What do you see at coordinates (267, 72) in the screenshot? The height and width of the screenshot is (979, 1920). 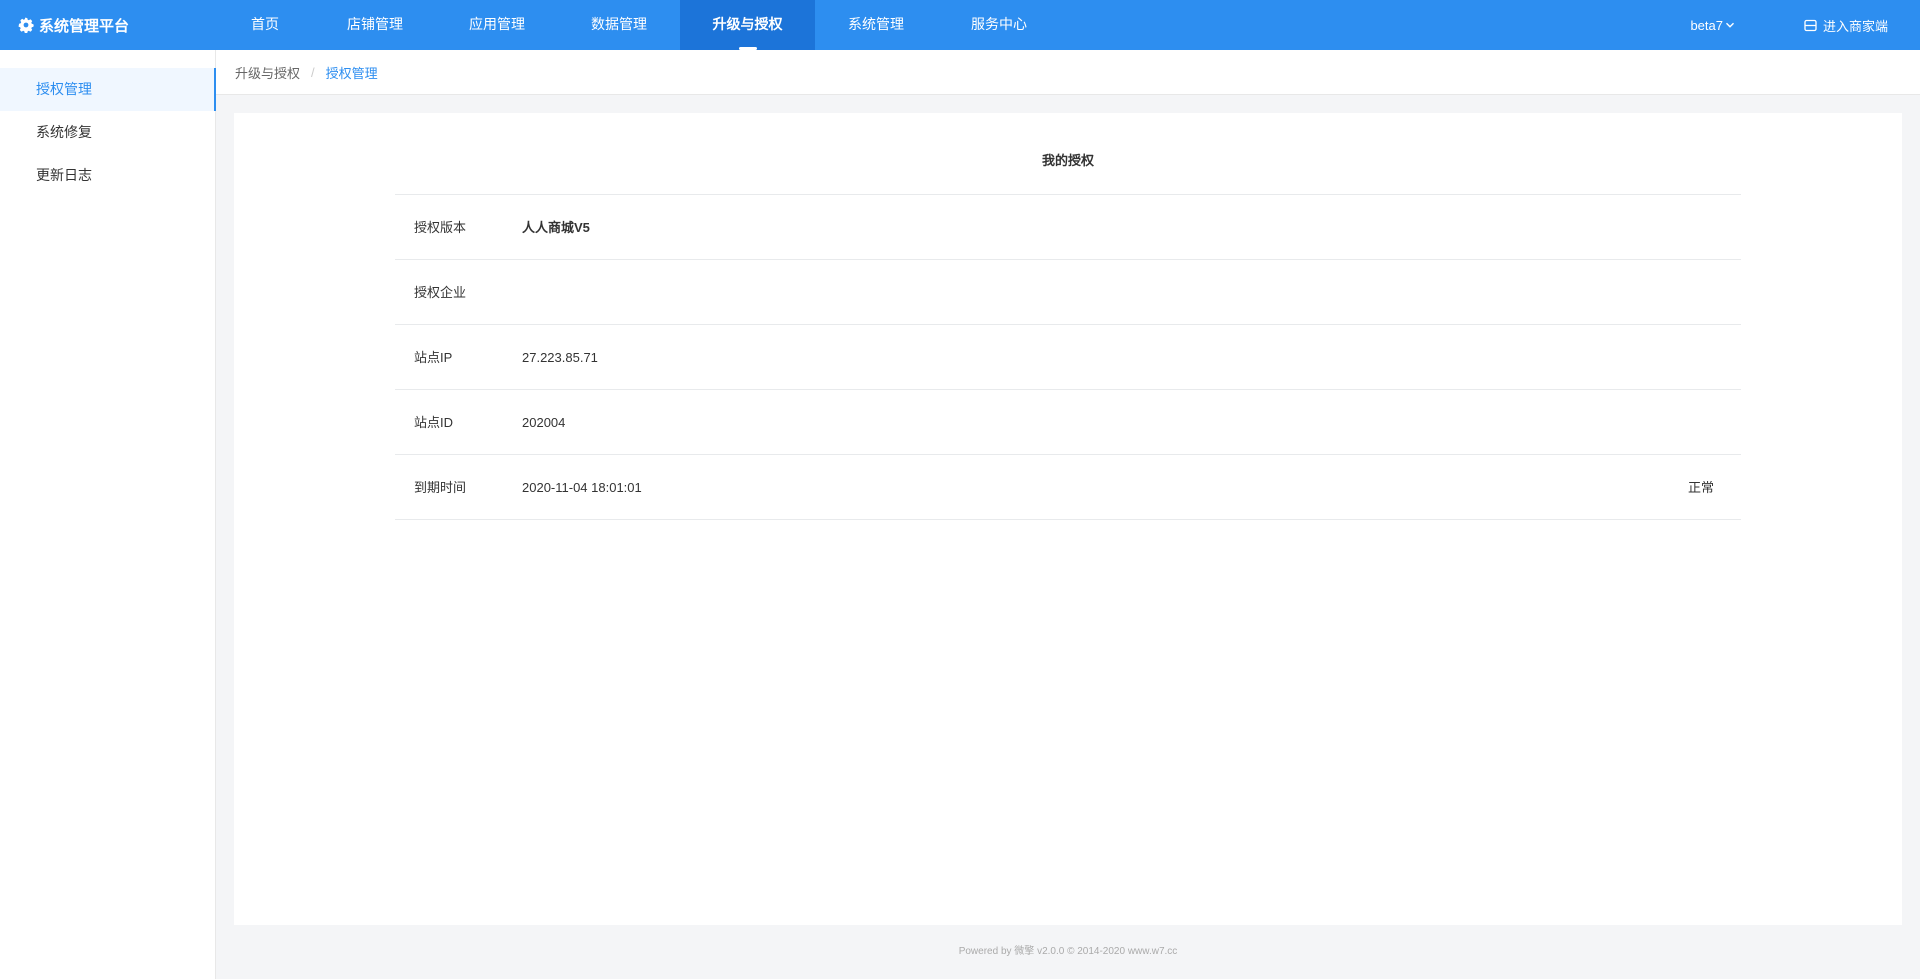 I see `breadcrumb-parent: 升级与授权` at bounding box center [267, 72].